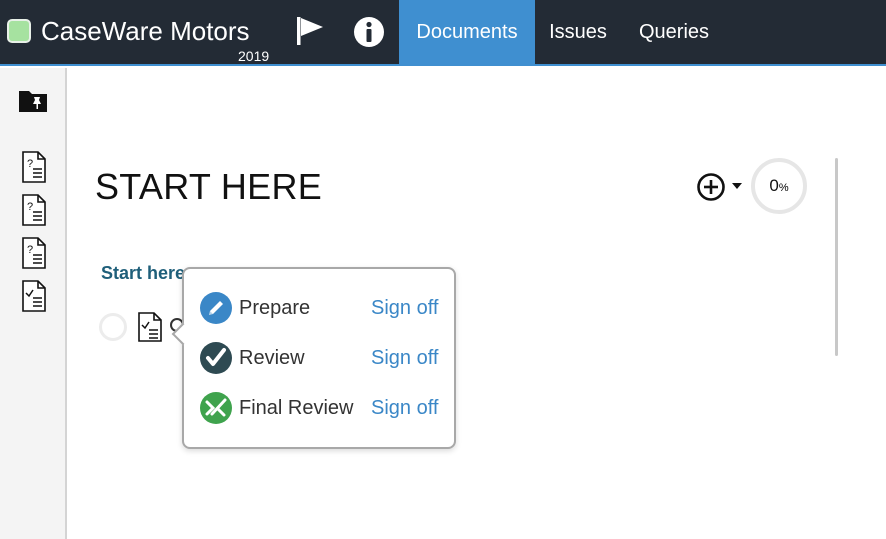 This screenshot has width=886, height=539. What do you see at coordinates (836, 257) in the screenshot?
I see `scrollbar` at bounding box center [836, 257].